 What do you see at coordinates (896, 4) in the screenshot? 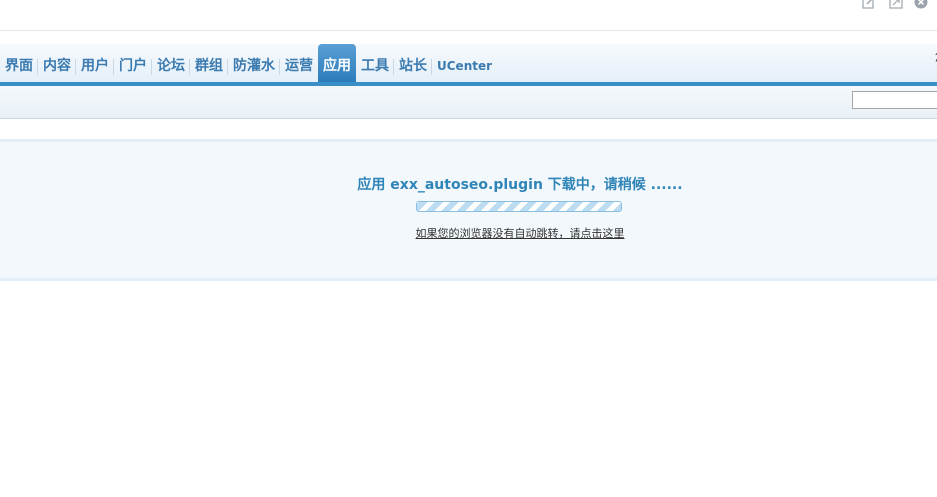
I see `maximize-icon` at bounding box center [896, 4].